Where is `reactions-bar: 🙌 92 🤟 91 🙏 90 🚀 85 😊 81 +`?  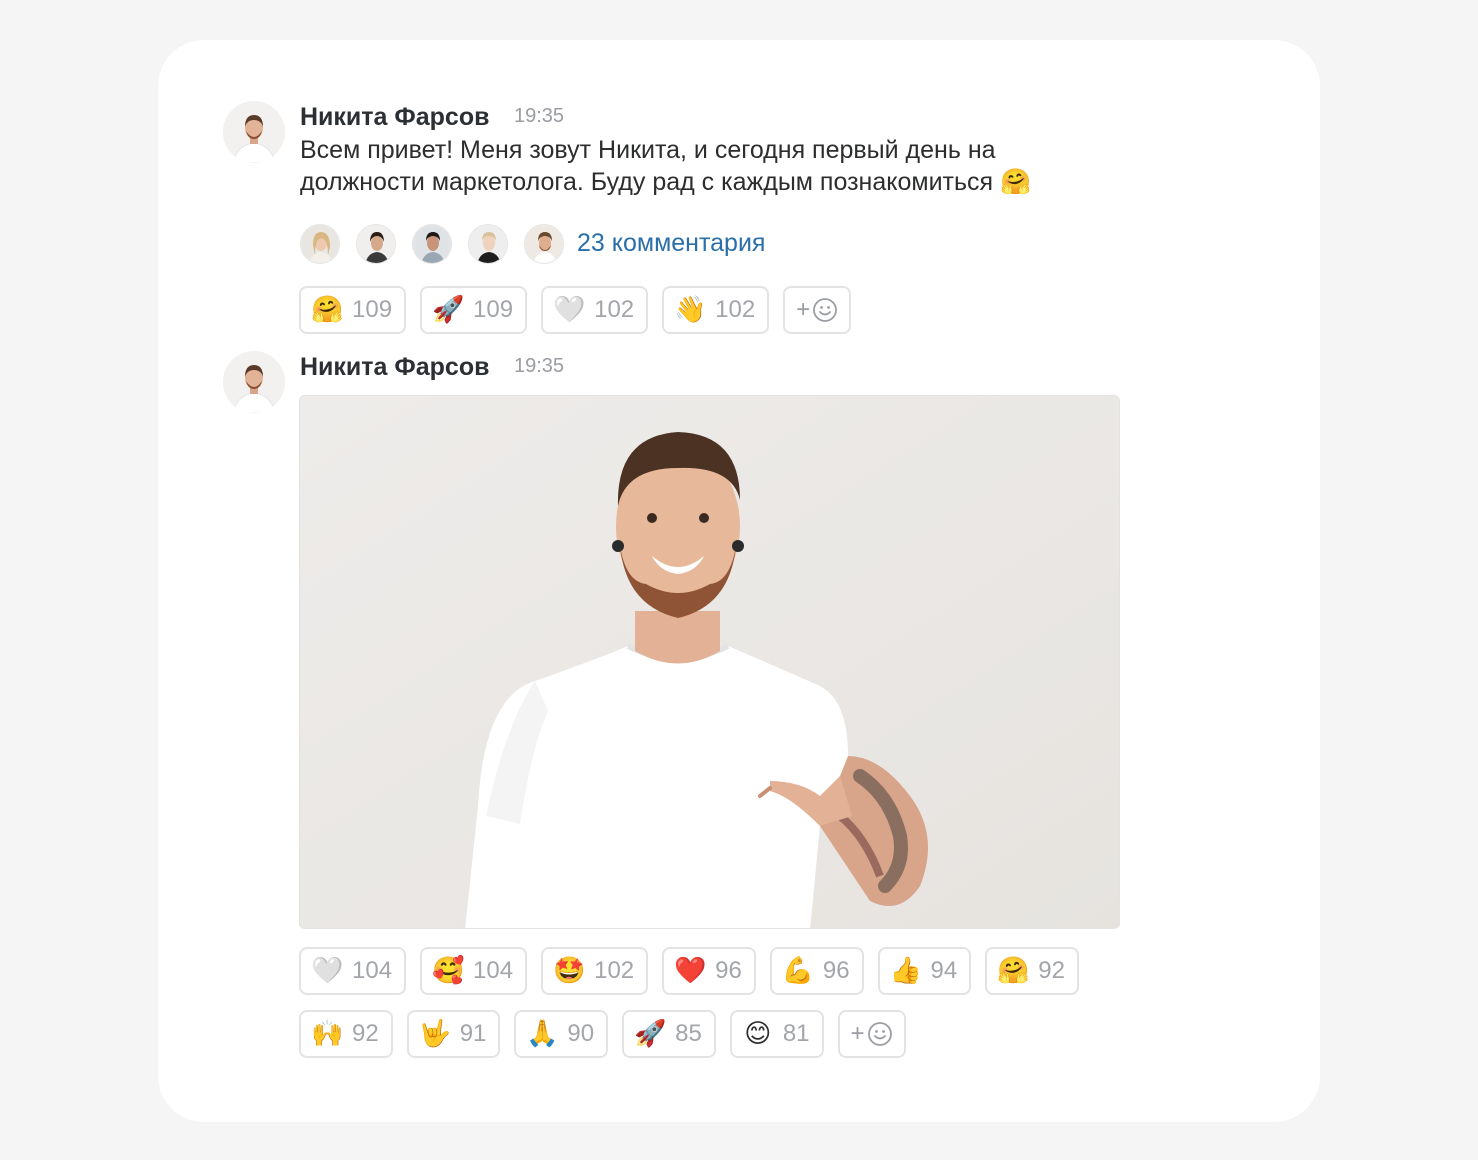
reactions-bar: 🙌 92 🤟 91 🙏 90 🚀 85 😊 81 + is located at coordinates (602, 1034).